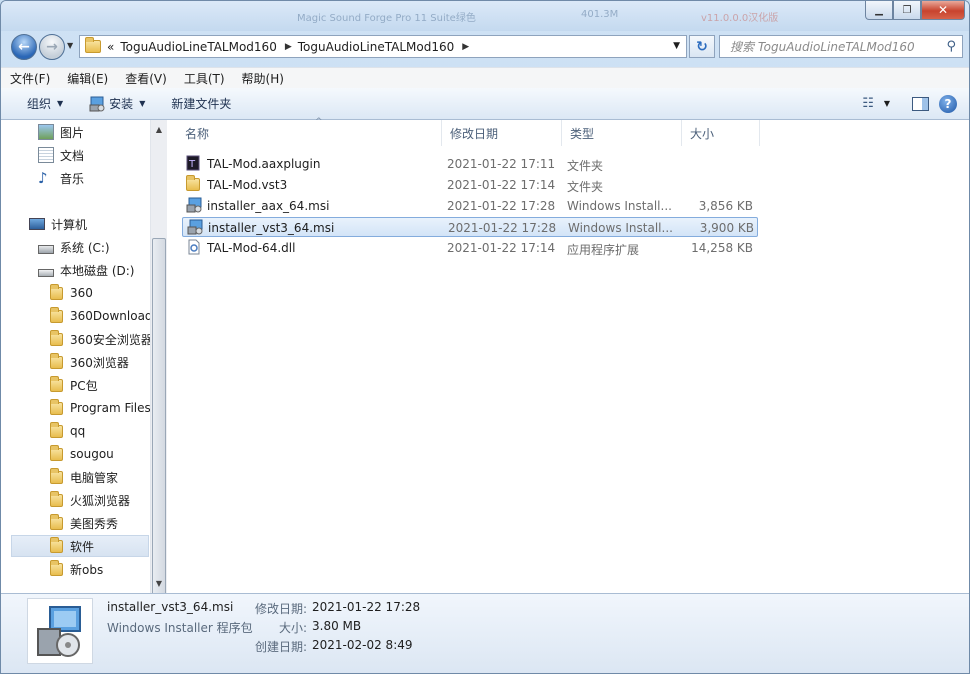  What do you see at coordinates (726, 228) in the screenshot?
I see `file-size: 3,900 KB` at bounding box center [726, 228].